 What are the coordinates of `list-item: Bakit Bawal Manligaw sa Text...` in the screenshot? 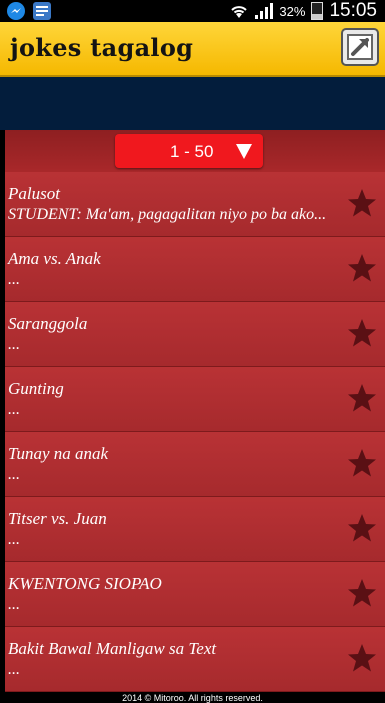 It's located at (195, 659).